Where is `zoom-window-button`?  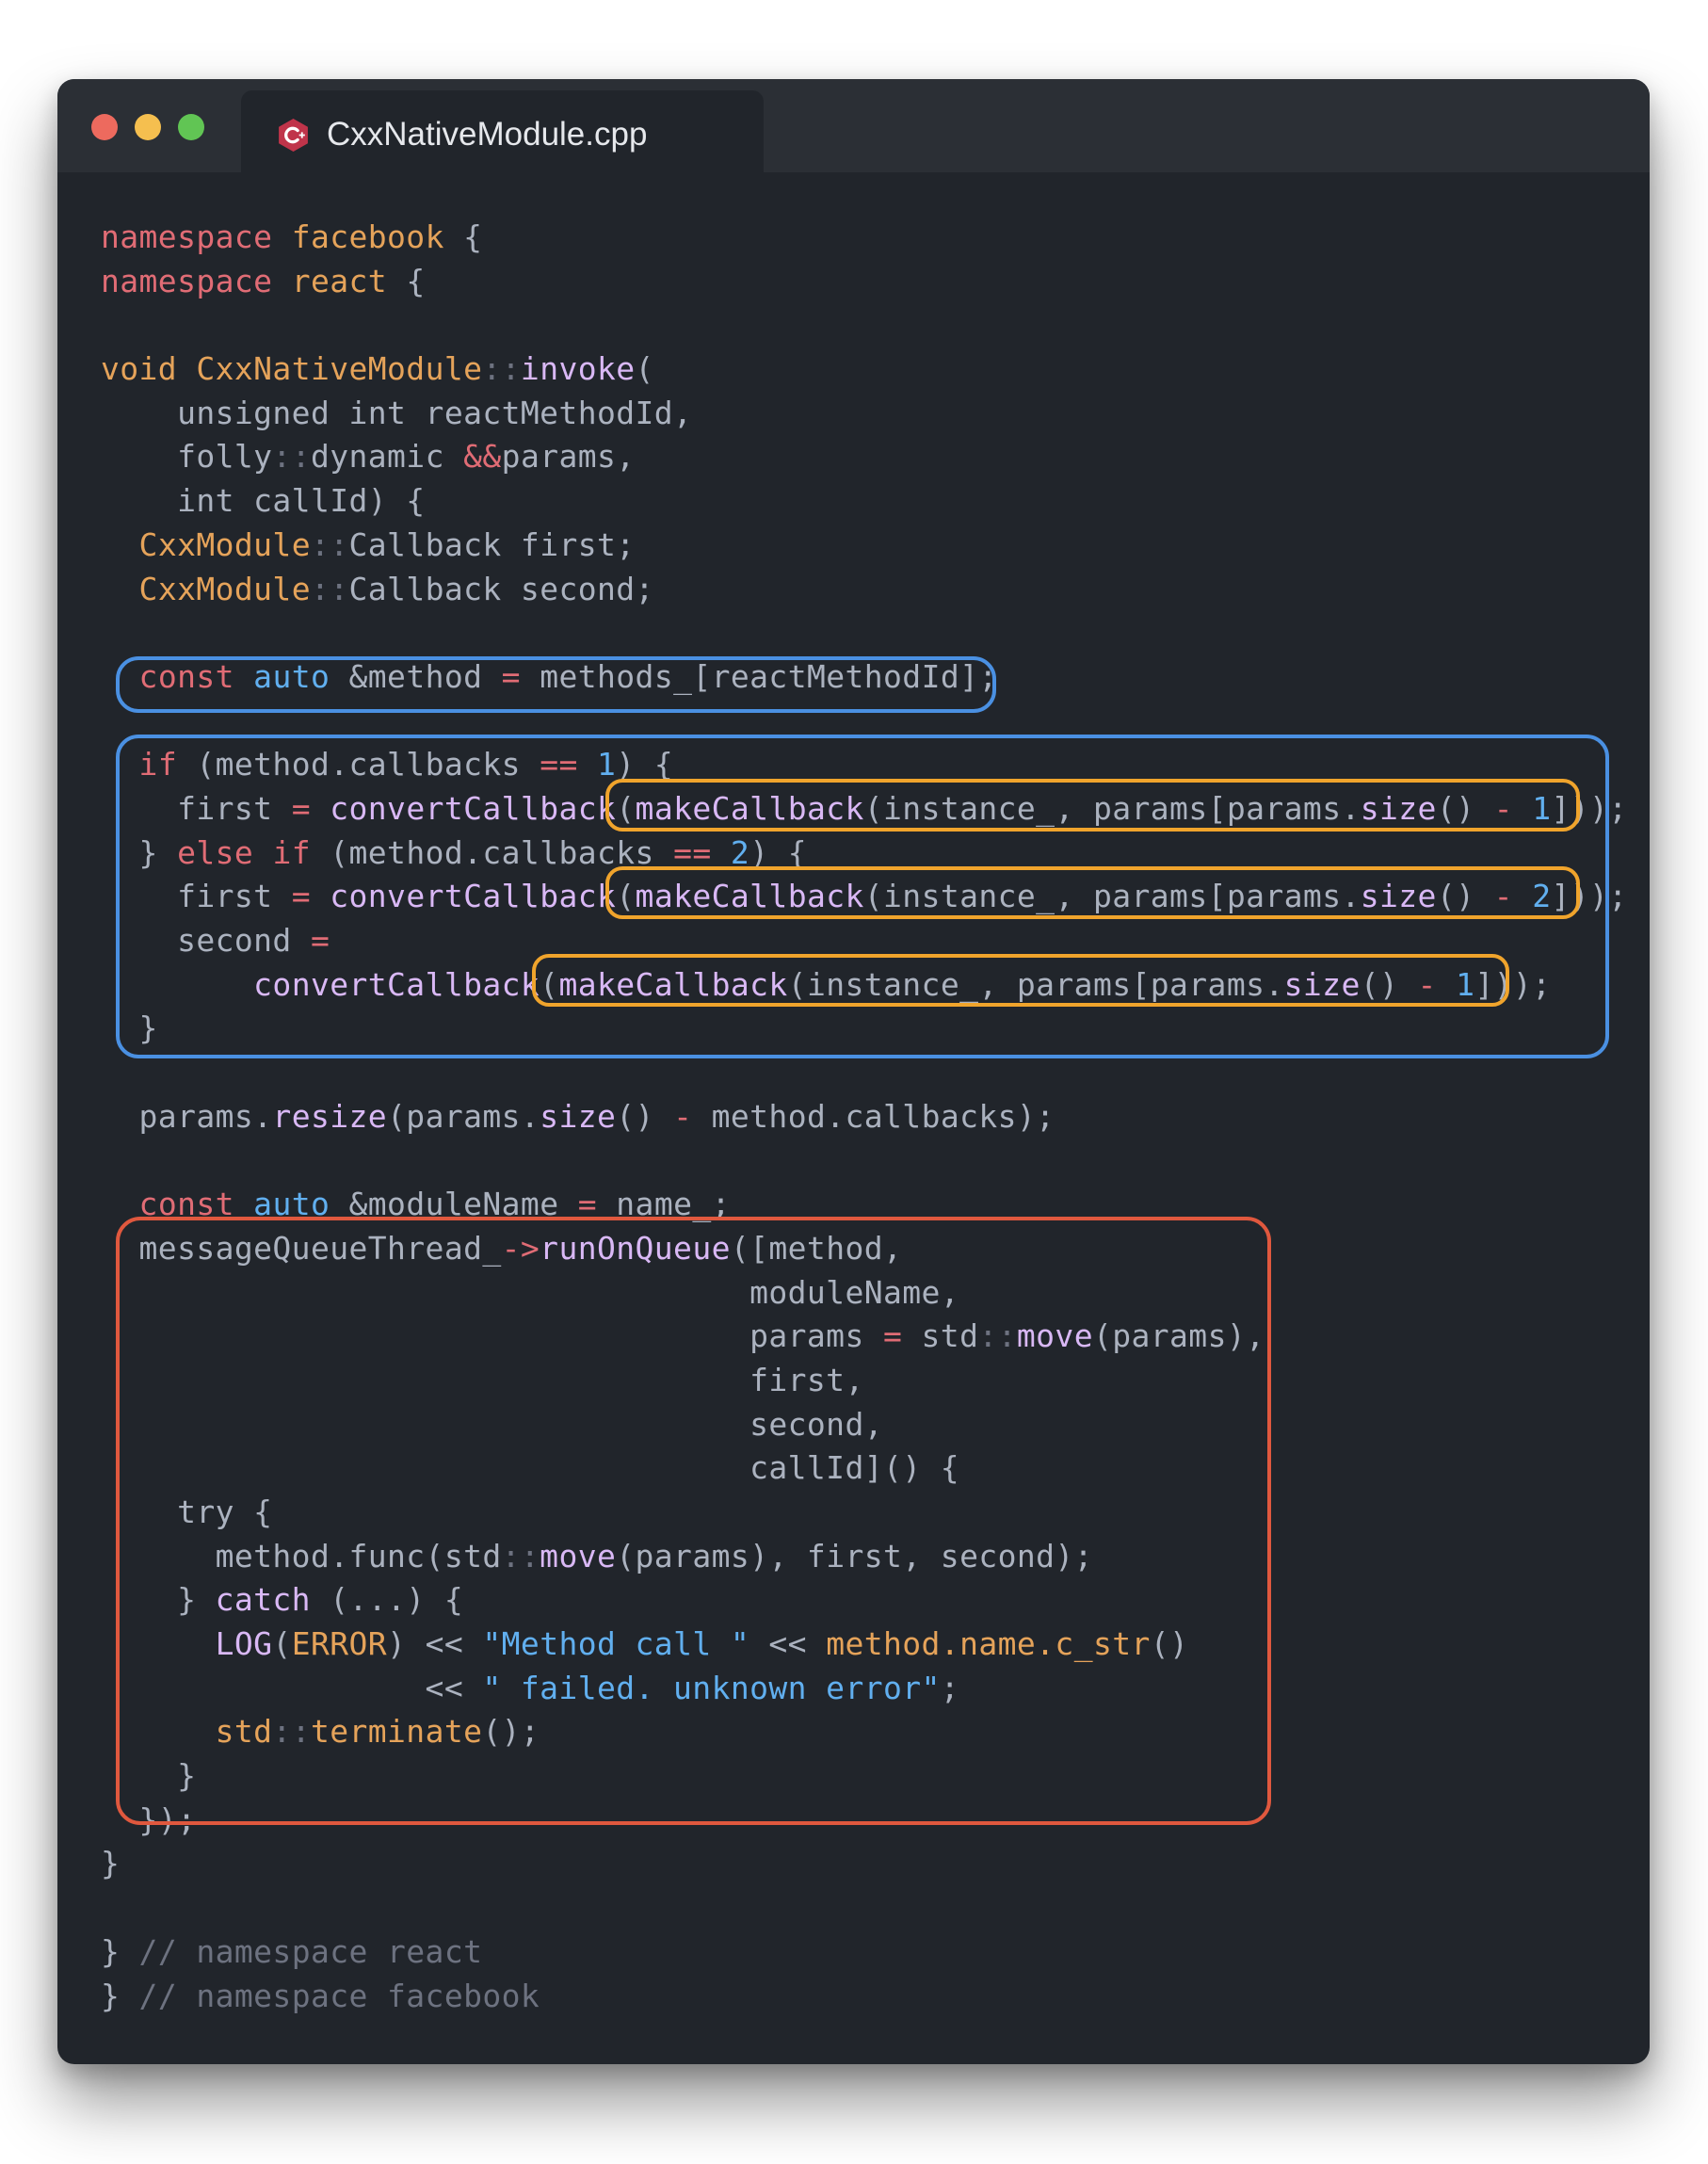
zoom-window-button is located at coordinates (191, 127).